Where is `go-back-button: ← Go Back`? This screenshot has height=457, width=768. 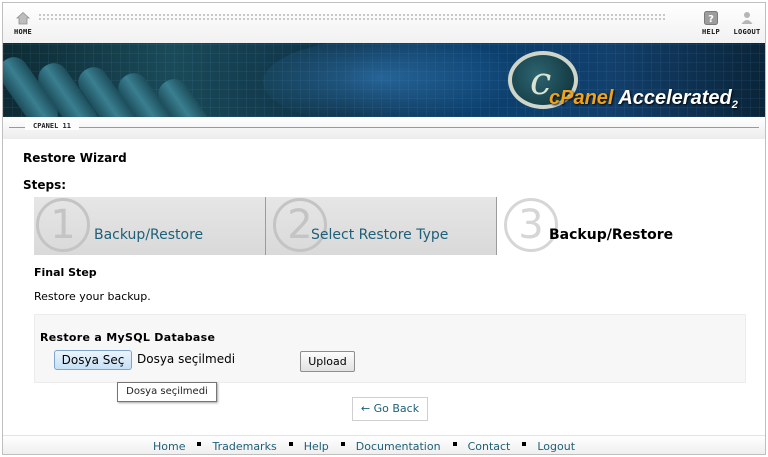 go-back-button: ← Go Back is located at coordinates (390, 409).